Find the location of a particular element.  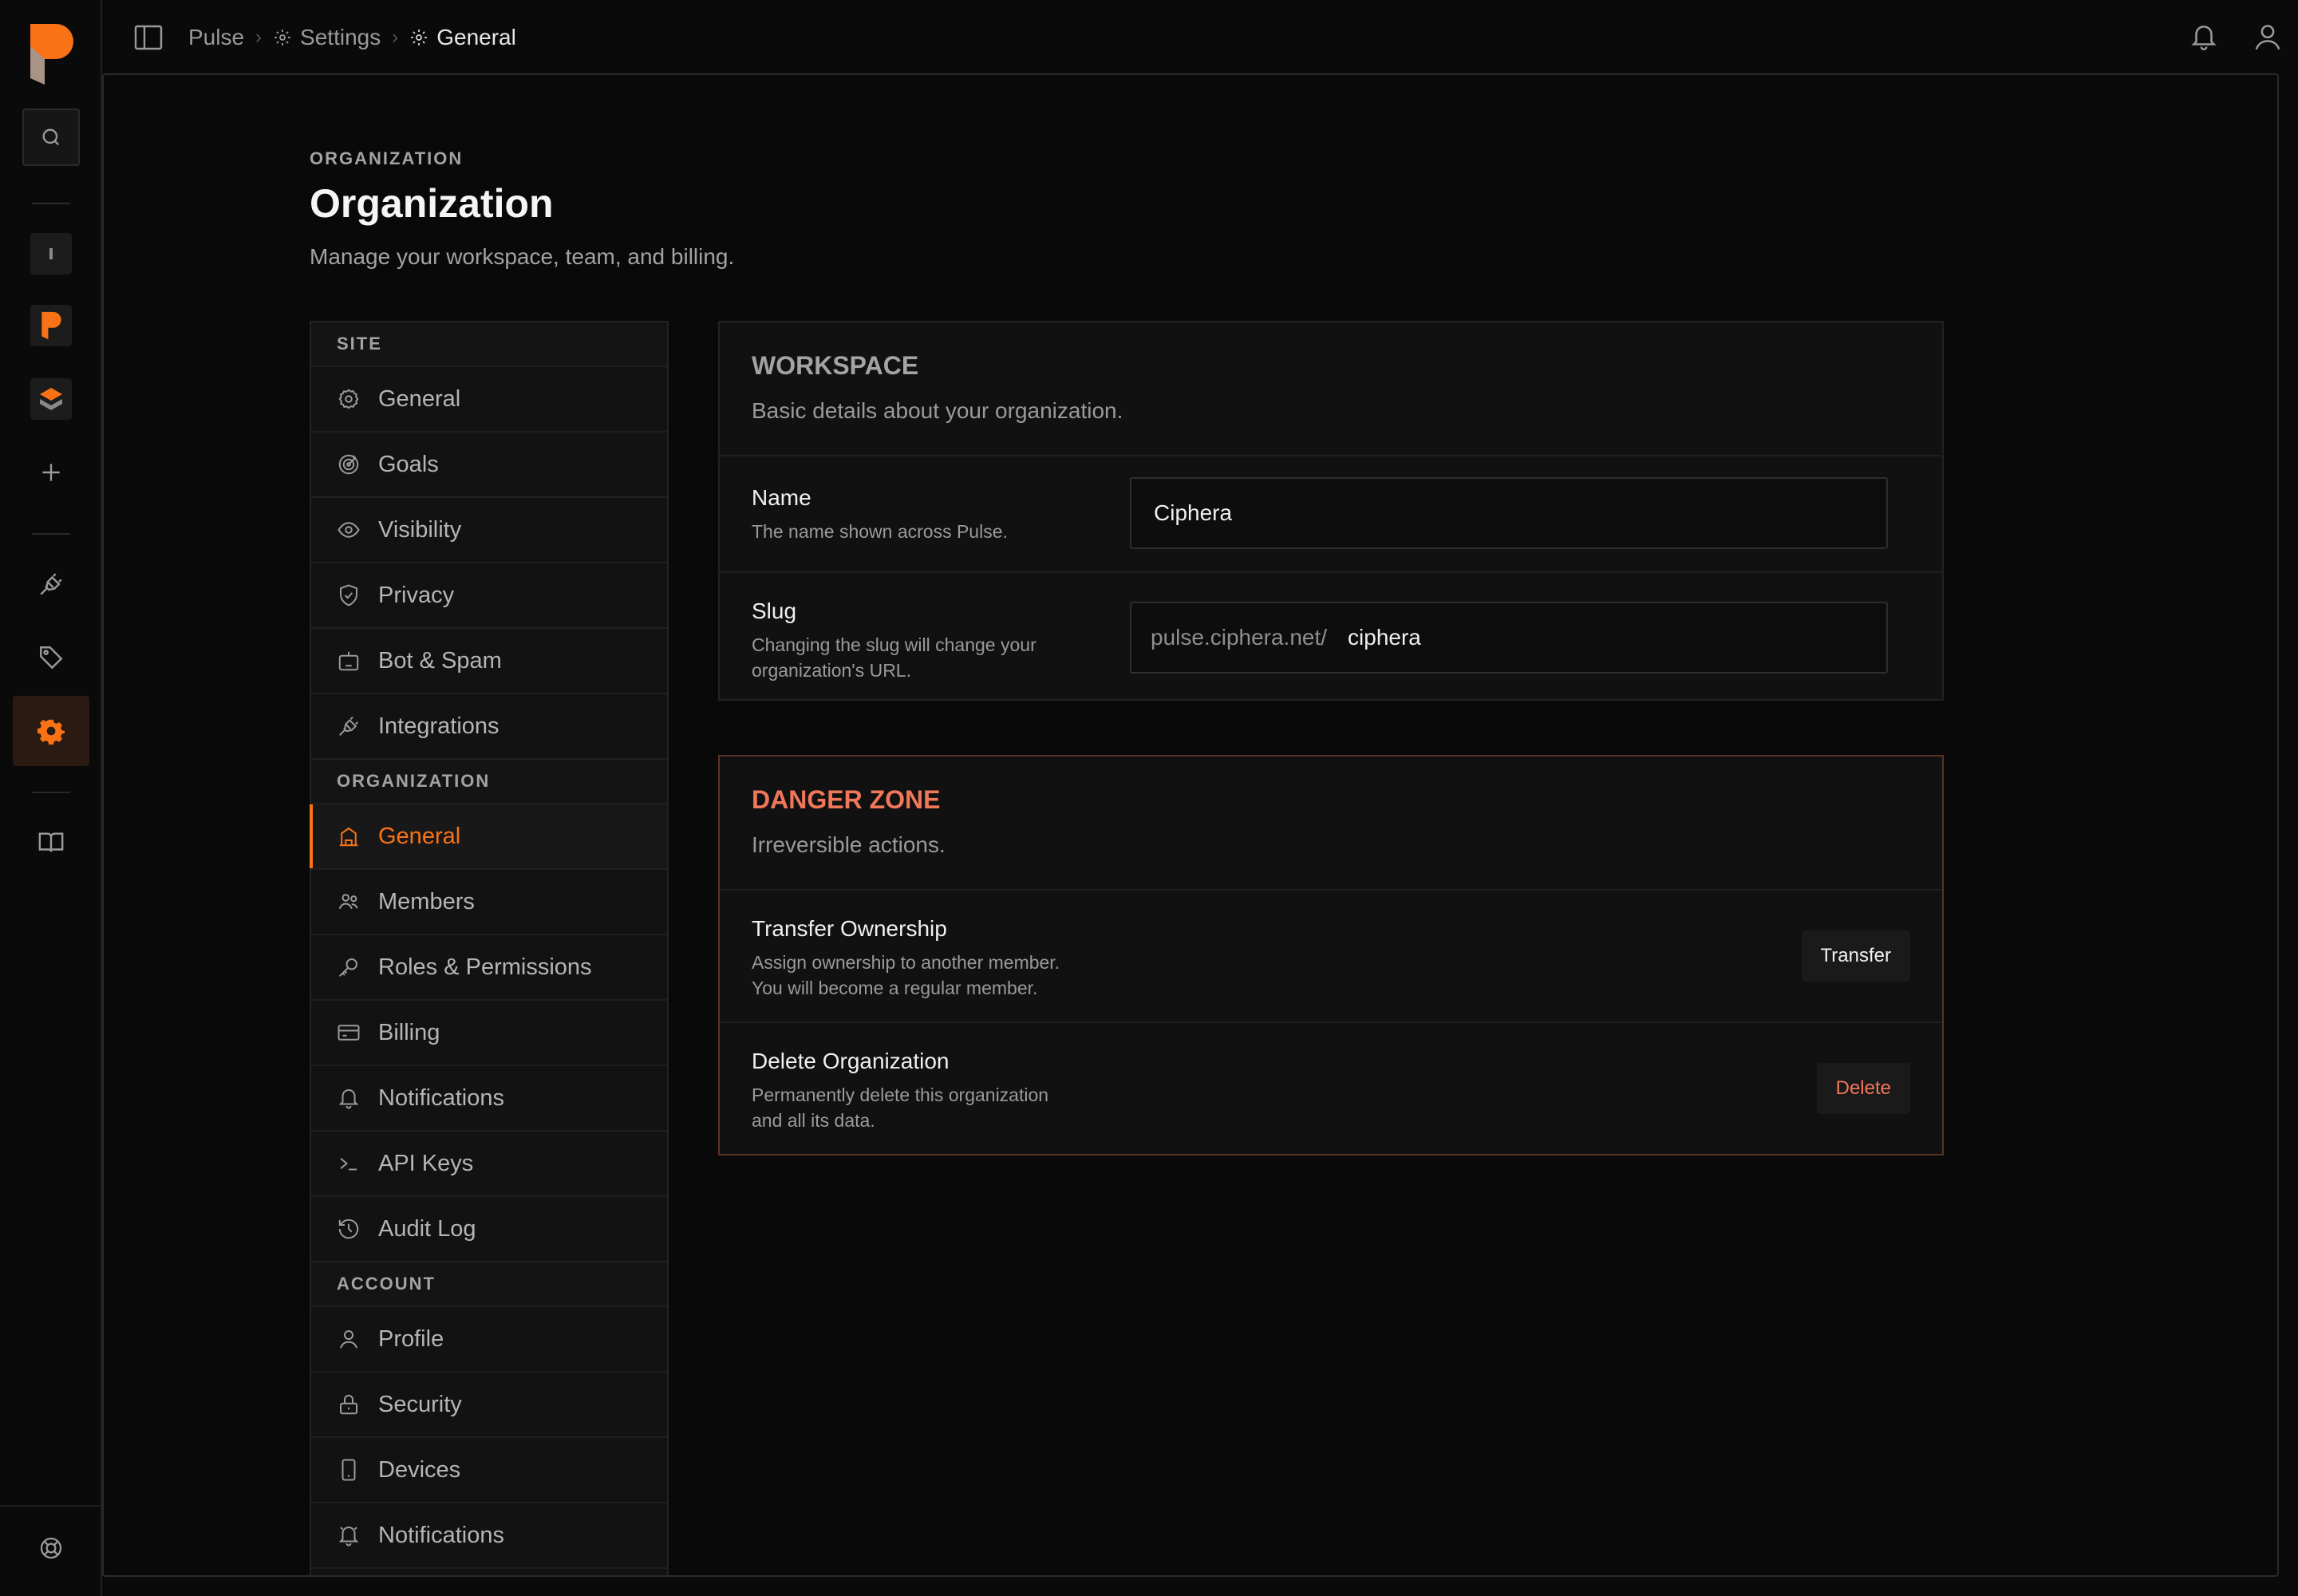

nav-item-bot-spam: Bot & Spam is located at coordinates (489, 661).